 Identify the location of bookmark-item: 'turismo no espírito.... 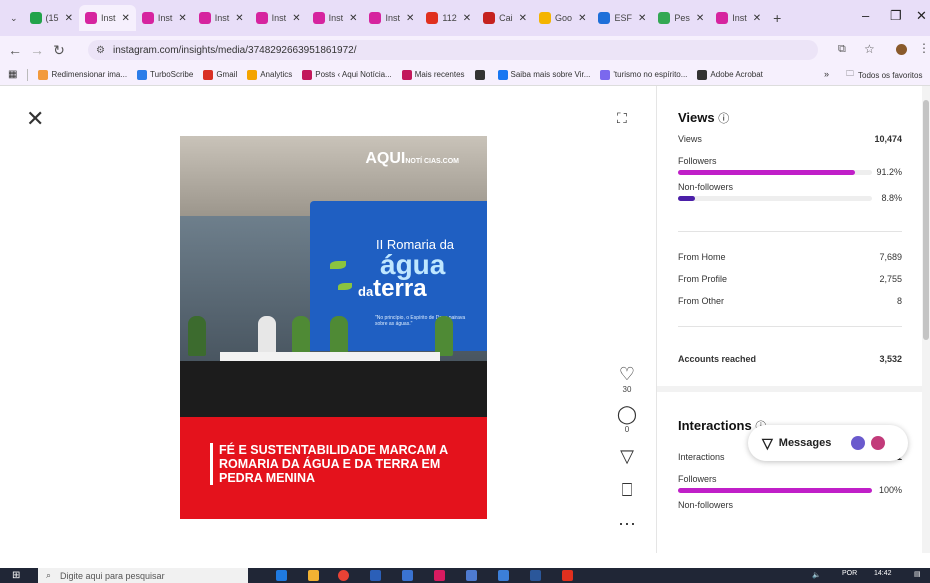
(644, 74).